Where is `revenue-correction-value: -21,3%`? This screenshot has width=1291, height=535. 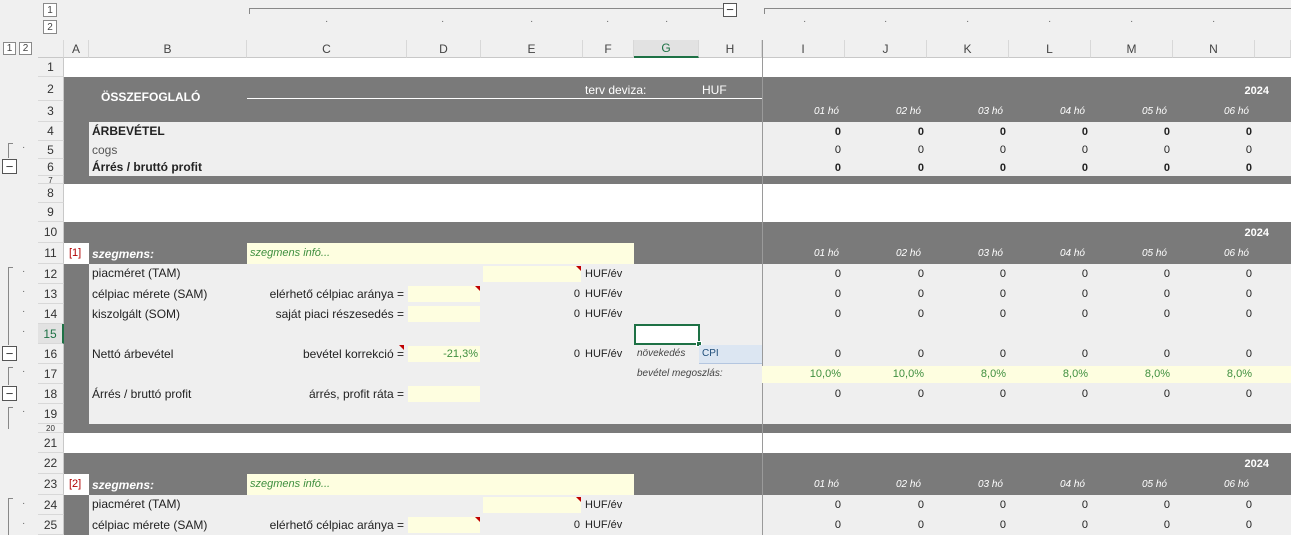
revenue-correction-value: -21,3% is located at coordinates (443, 354).